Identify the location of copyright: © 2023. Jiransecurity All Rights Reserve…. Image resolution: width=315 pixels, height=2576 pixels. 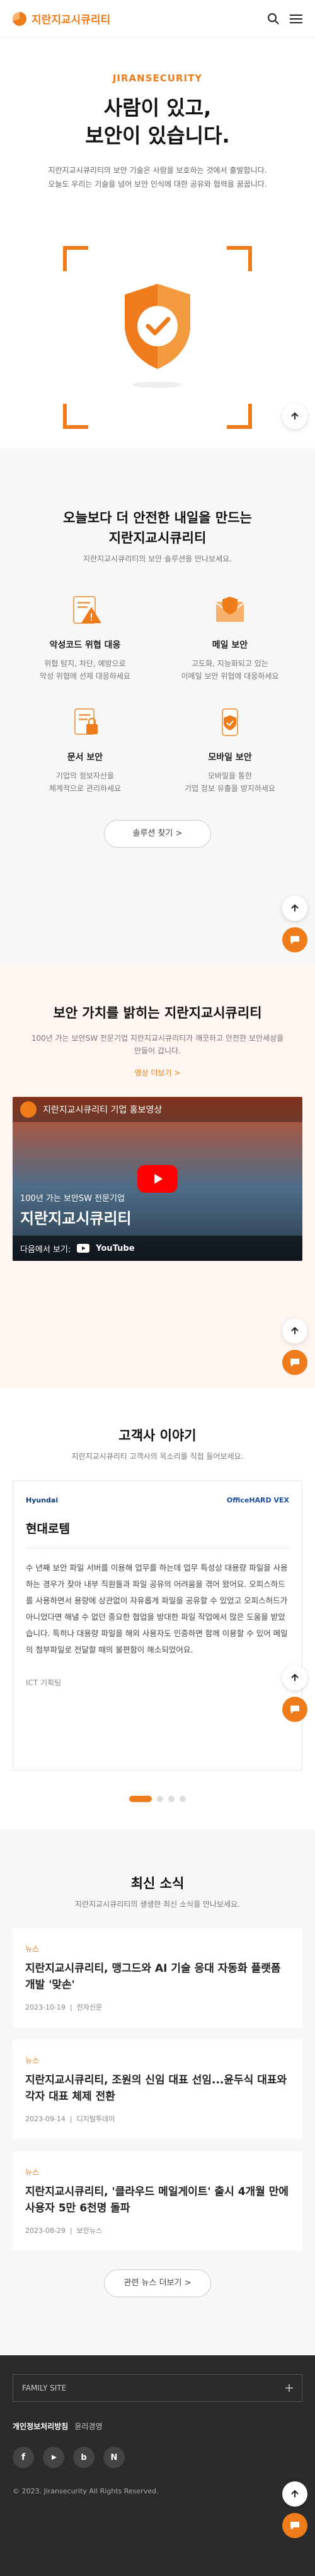
(86, 2491).